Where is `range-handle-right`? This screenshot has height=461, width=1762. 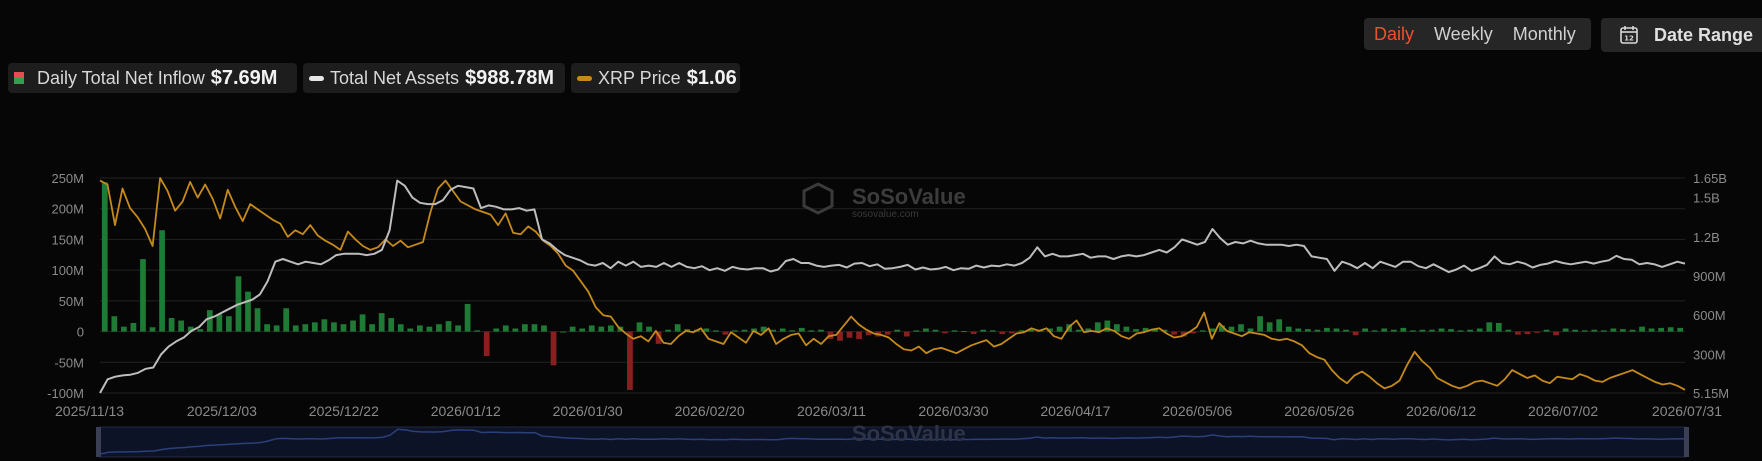
range-handle-right is located at coordinates (1686, 442).